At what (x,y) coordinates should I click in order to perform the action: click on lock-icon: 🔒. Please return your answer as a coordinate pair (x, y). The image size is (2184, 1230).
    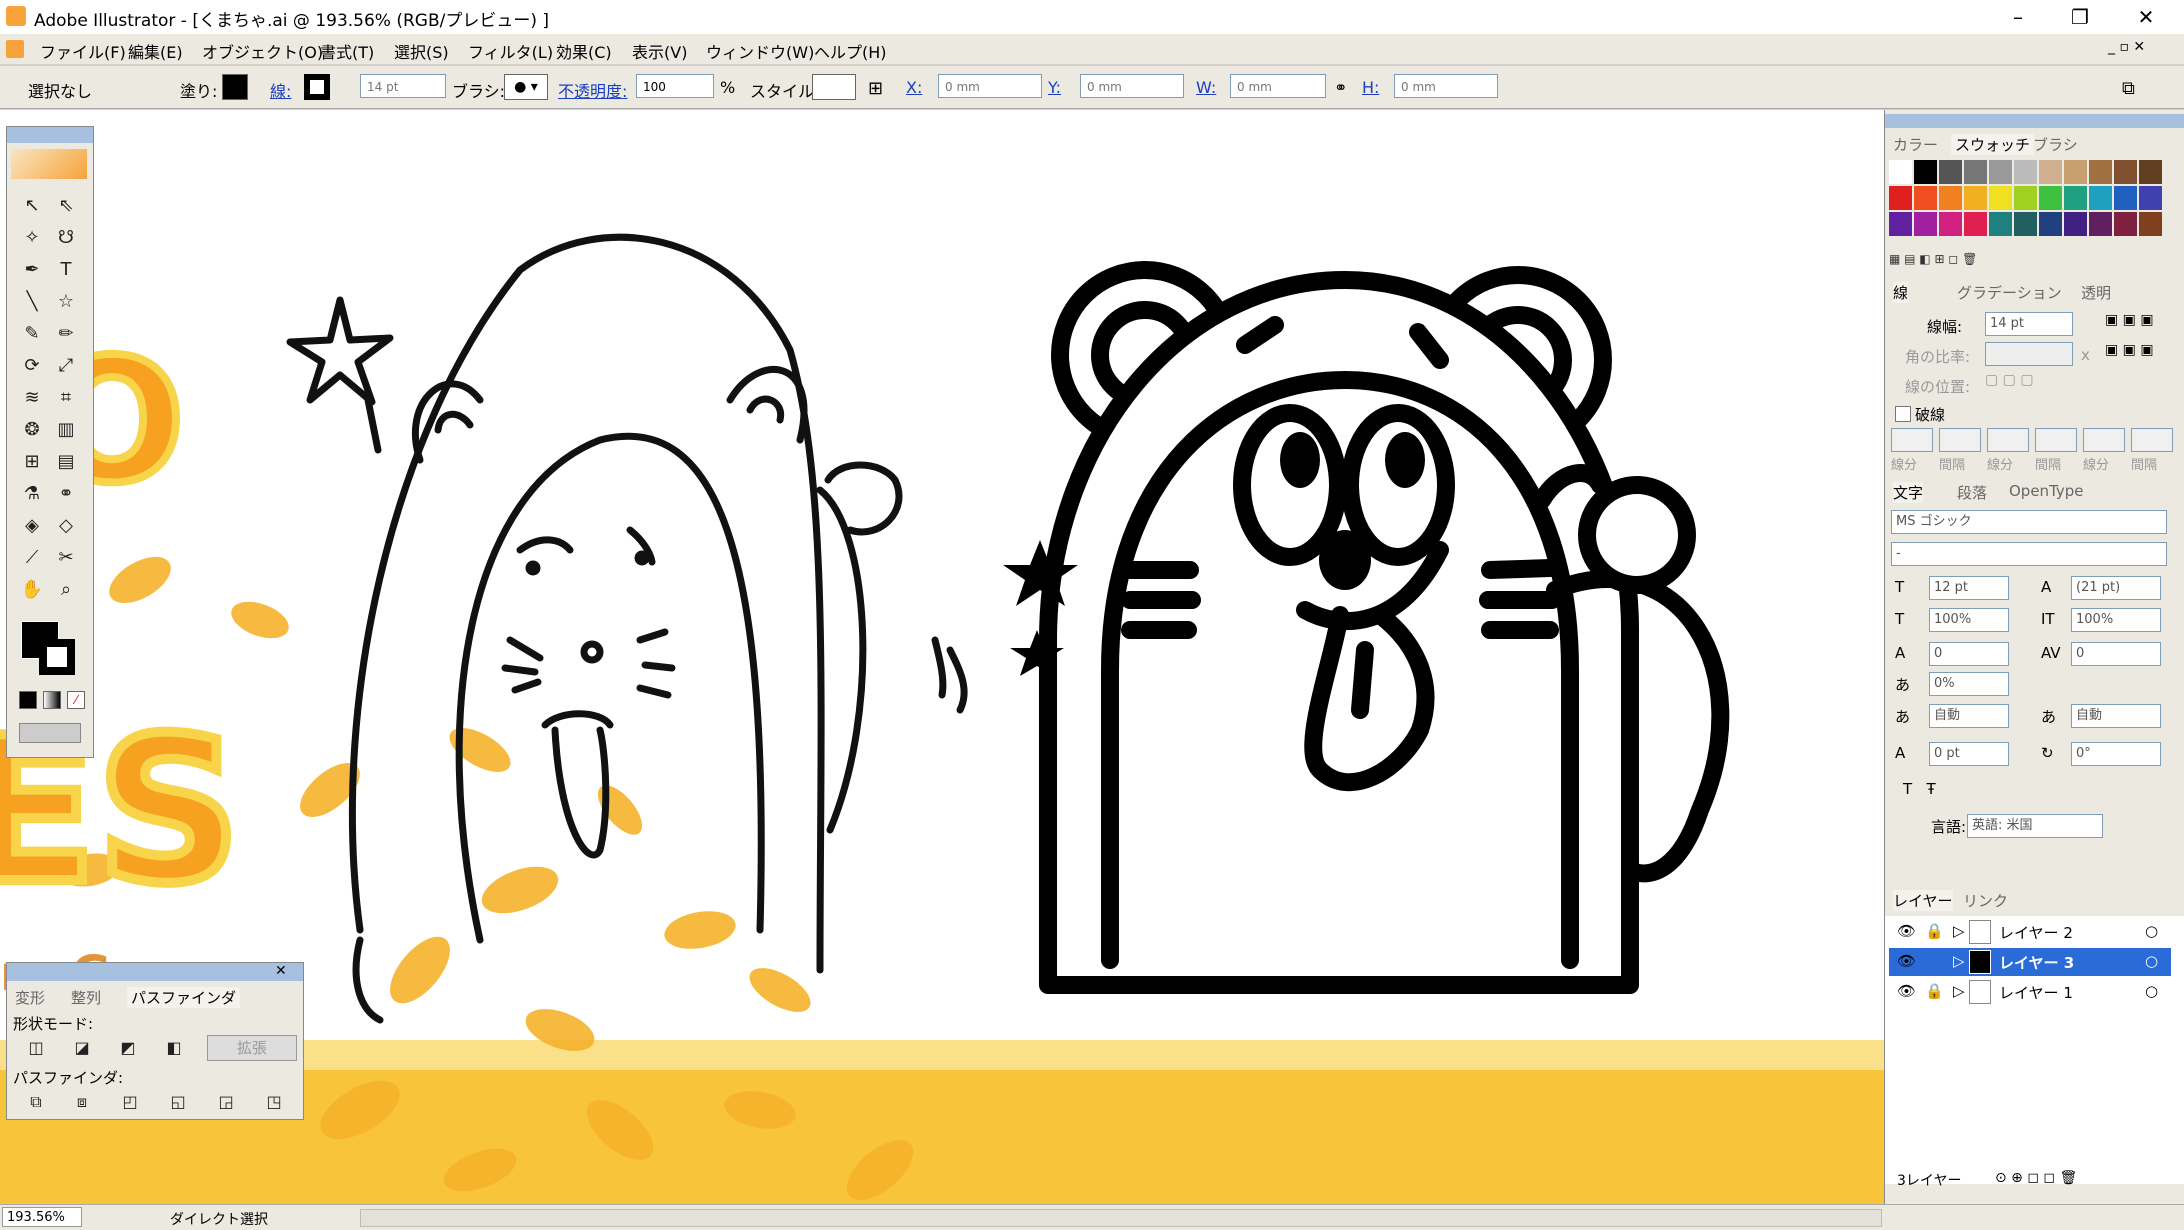
    Looking at the image, I should click on (1934, 931).